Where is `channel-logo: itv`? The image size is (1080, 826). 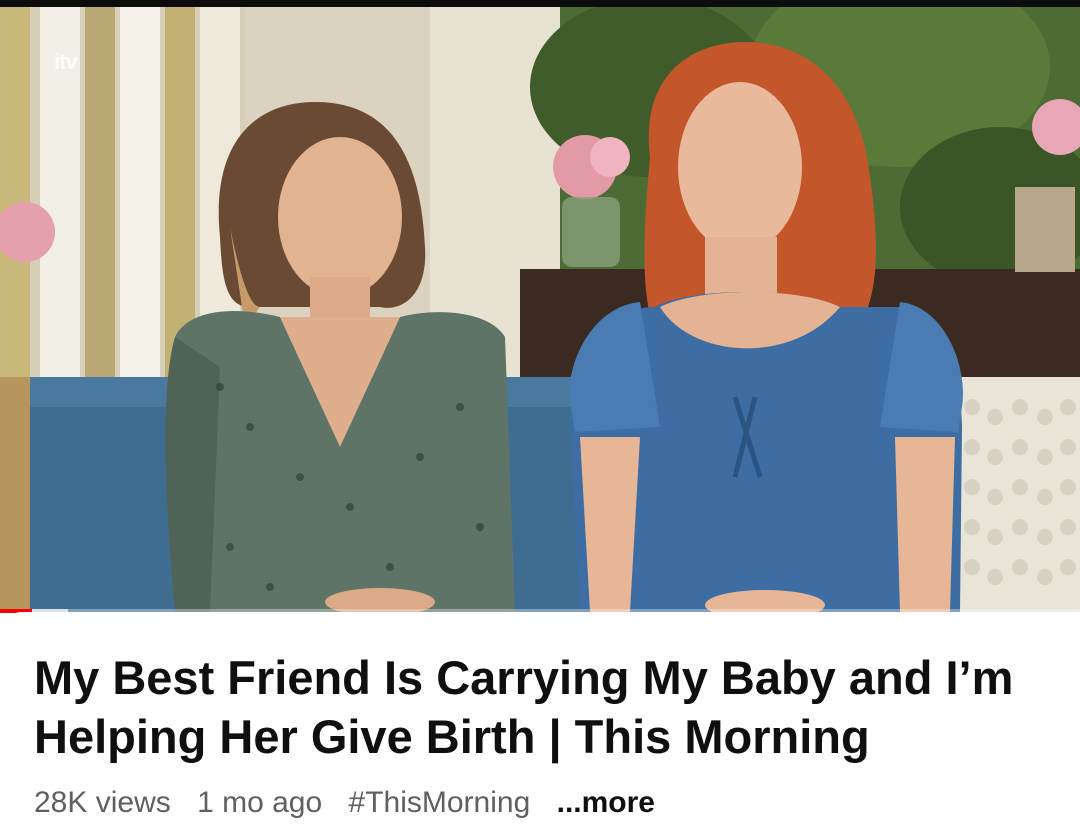
channel-logo: itv is located at coordinates (66, 61).